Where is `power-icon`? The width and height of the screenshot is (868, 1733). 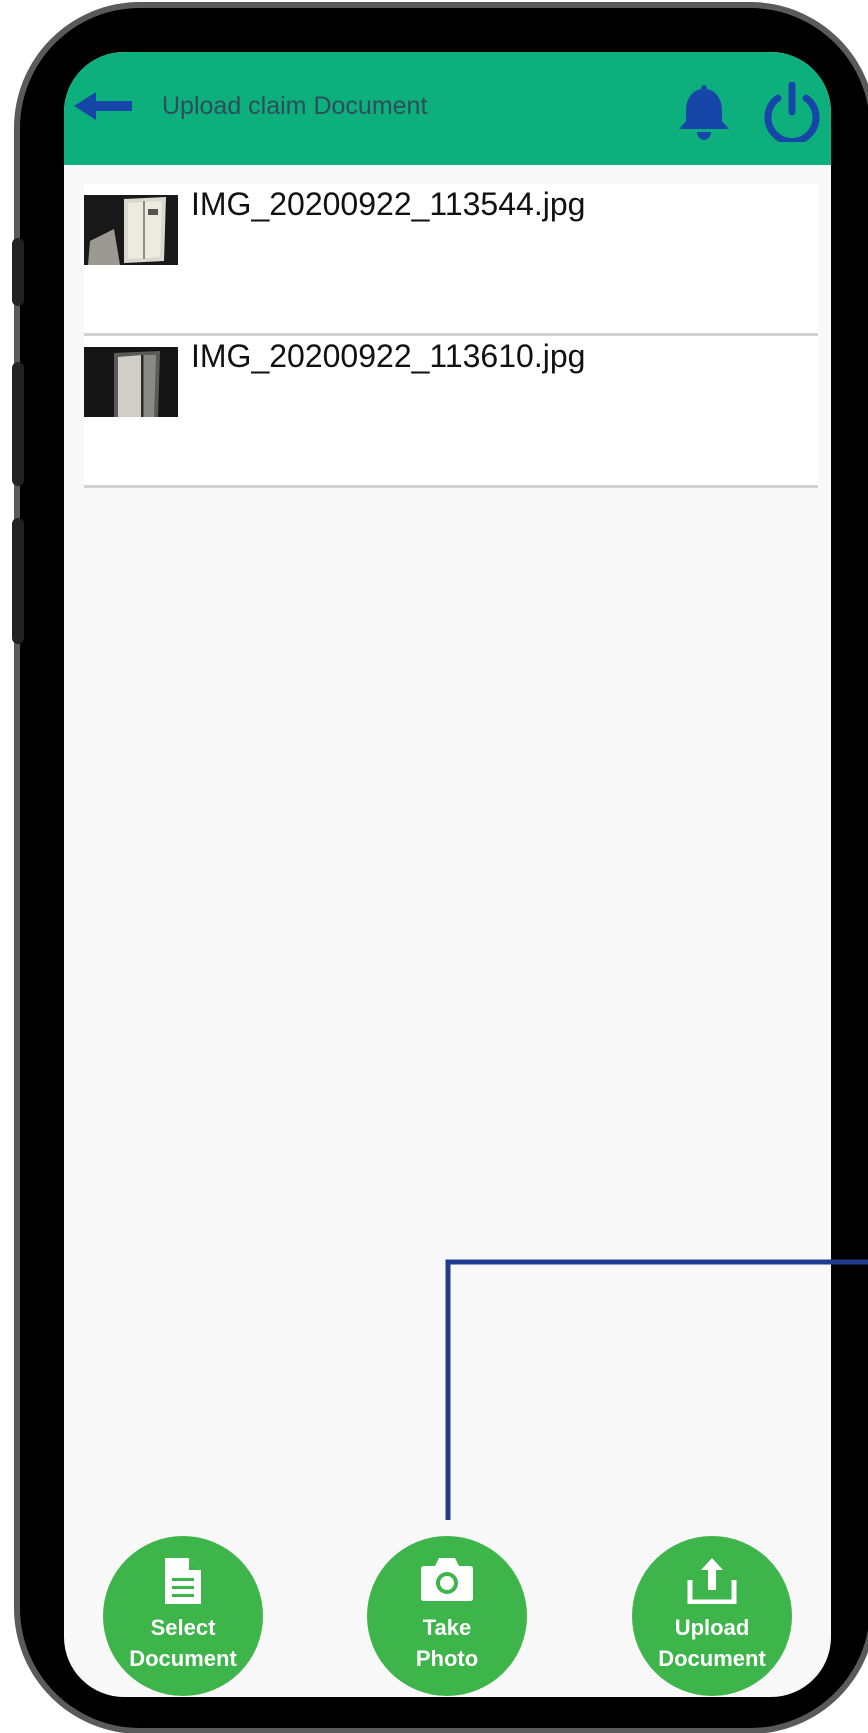 power-icon is located at coordinates (792, 112).